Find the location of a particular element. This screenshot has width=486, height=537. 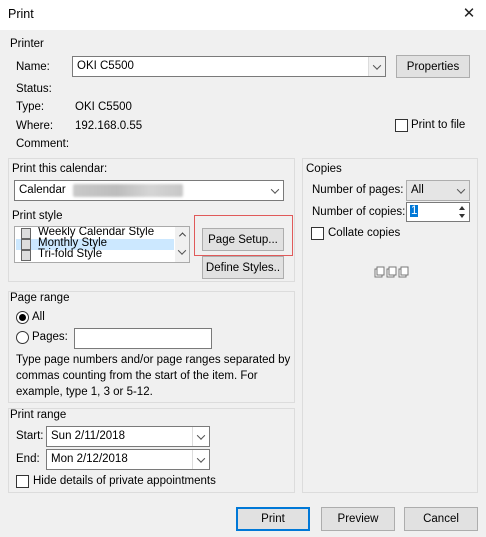

where-value: 192.168.0.55 is located at coordinates (109, 126).